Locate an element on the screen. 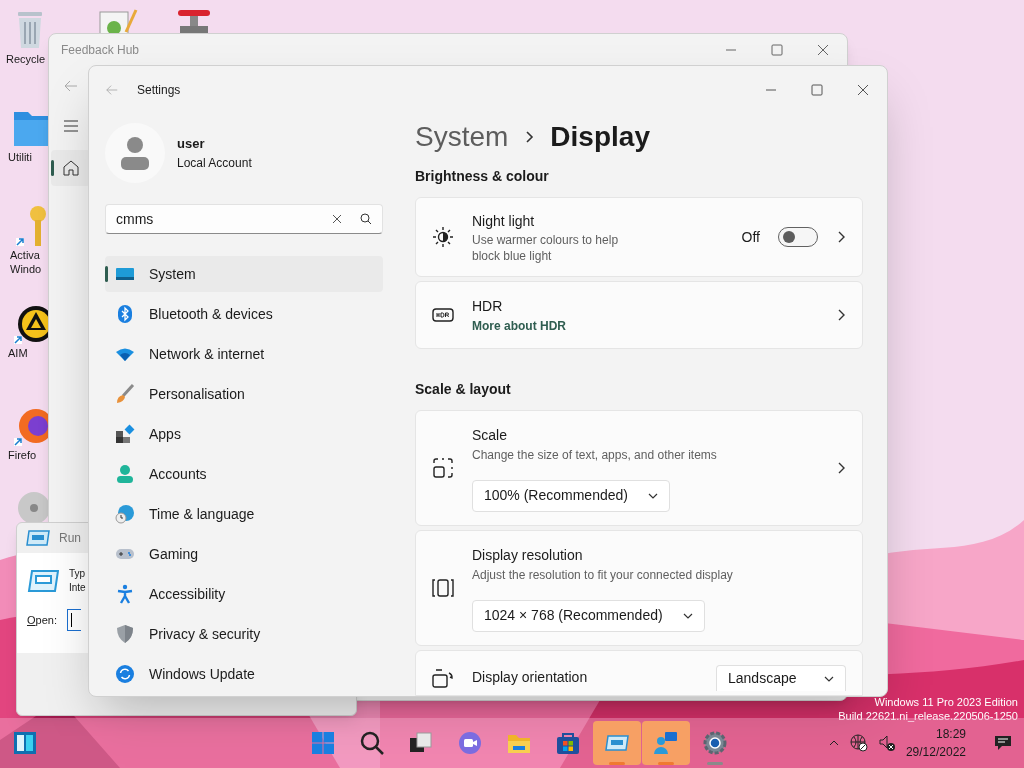 The image size is (1024, 768). desktop-icon-label: Activa is located at coordinates (25, 255).